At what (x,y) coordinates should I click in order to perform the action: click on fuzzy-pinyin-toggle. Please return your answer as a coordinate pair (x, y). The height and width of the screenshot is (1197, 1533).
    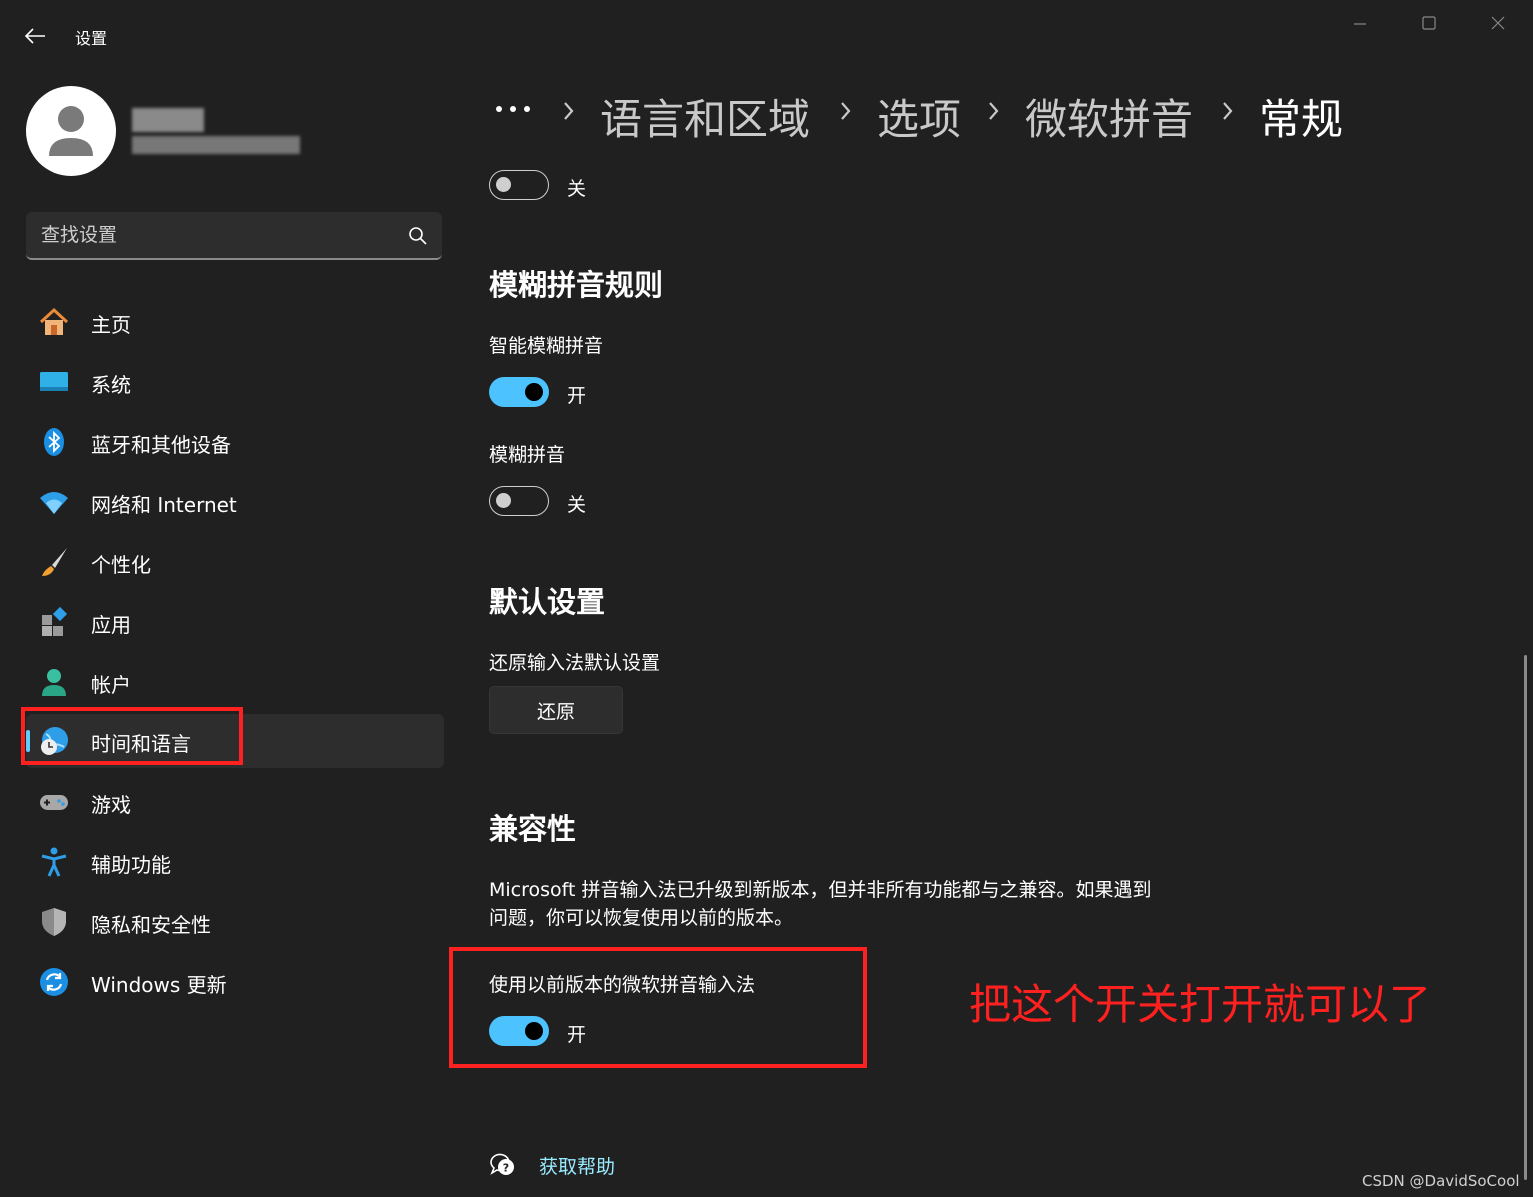
    Looking at the image, I should click on (519, 501).